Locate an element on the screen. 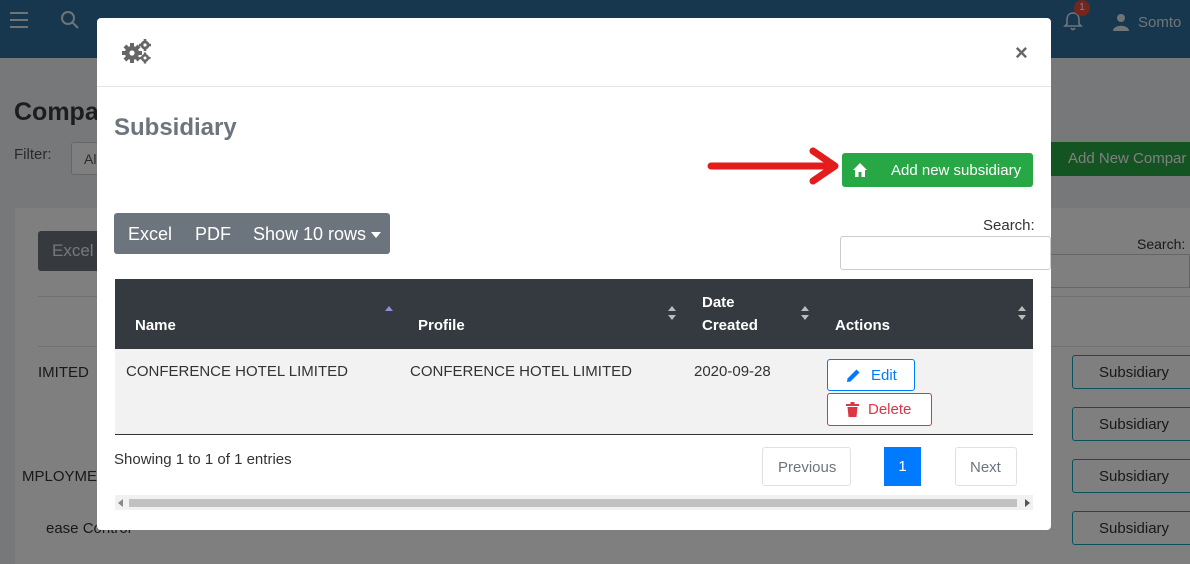 This screenshot has height=564, width=1190. th-profile: Profile is located at coordinates (441, 325).